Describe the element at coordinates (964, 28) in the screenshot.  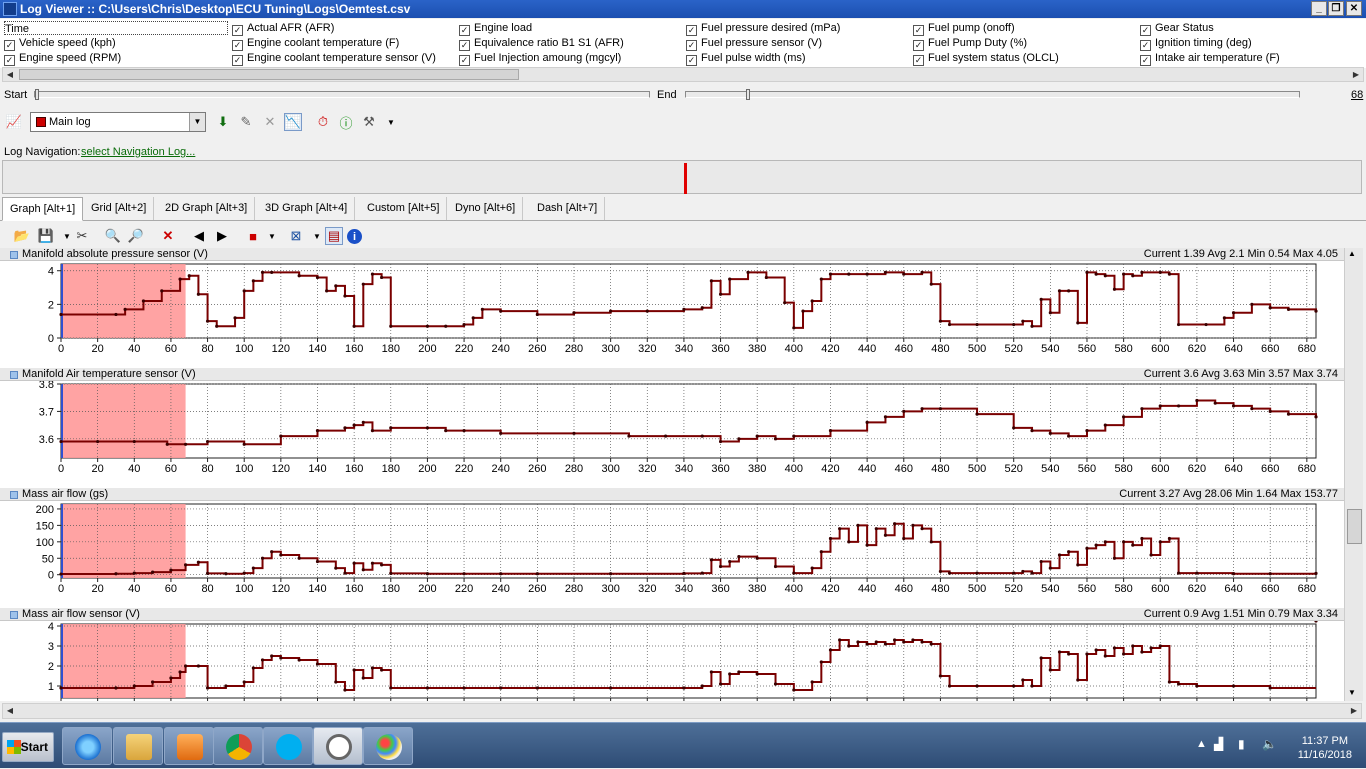
I see `channel-checkbox-4: ✓ Fuel pump (onoff)` at that location.